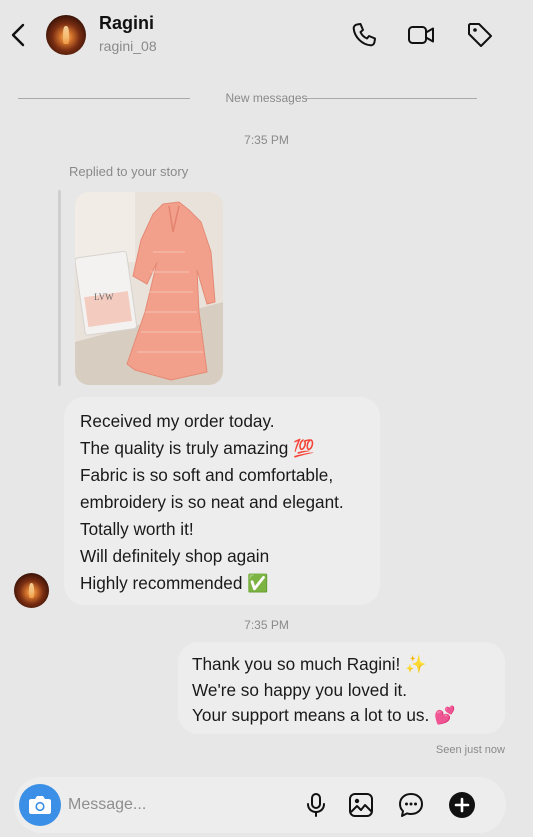 The image size is (533, 837). I want to click on message-line: Totally worth it!, so click(137, 529).